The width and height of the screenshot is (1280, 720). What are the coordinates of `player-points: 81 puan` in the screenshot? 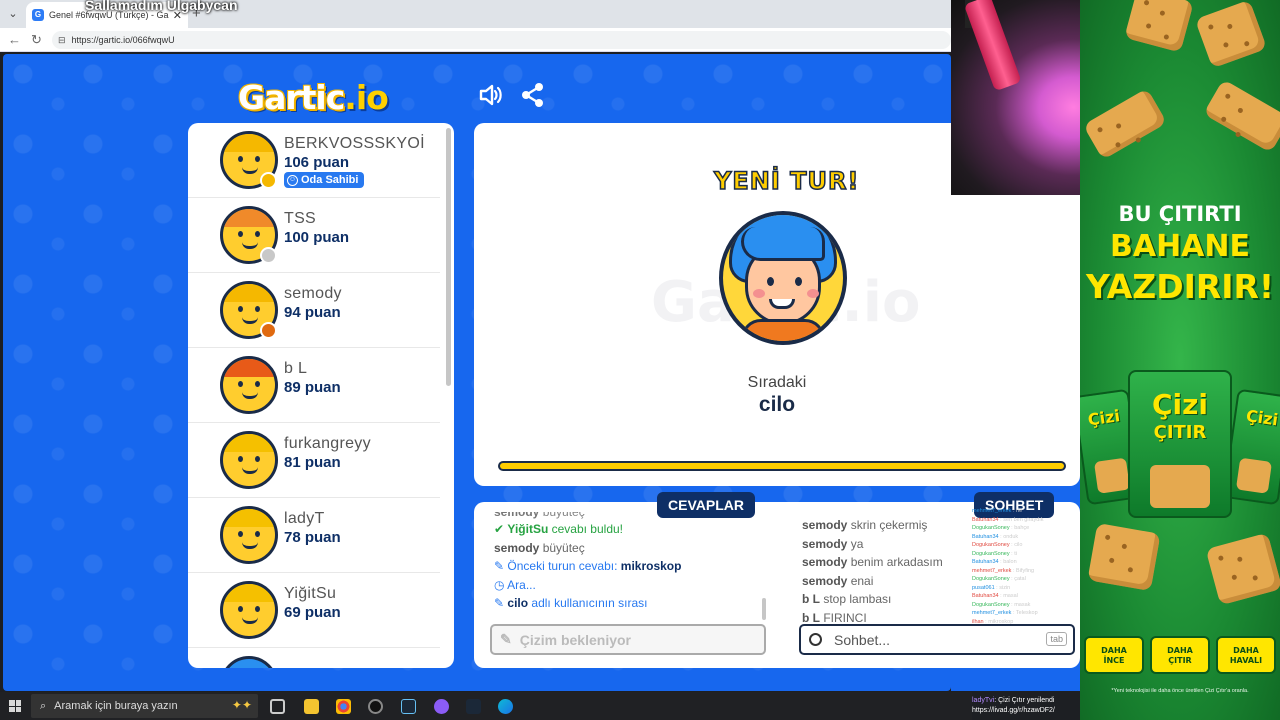 It's located at (312, 462).